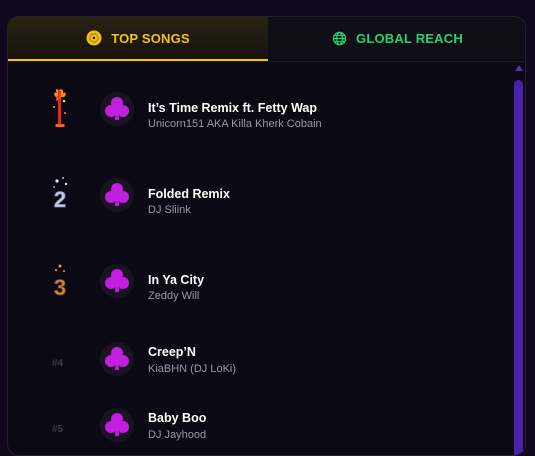  I want to click on song-artist: Unicorn151 AKA Killa Kherk Cobain, so click(235, 124).